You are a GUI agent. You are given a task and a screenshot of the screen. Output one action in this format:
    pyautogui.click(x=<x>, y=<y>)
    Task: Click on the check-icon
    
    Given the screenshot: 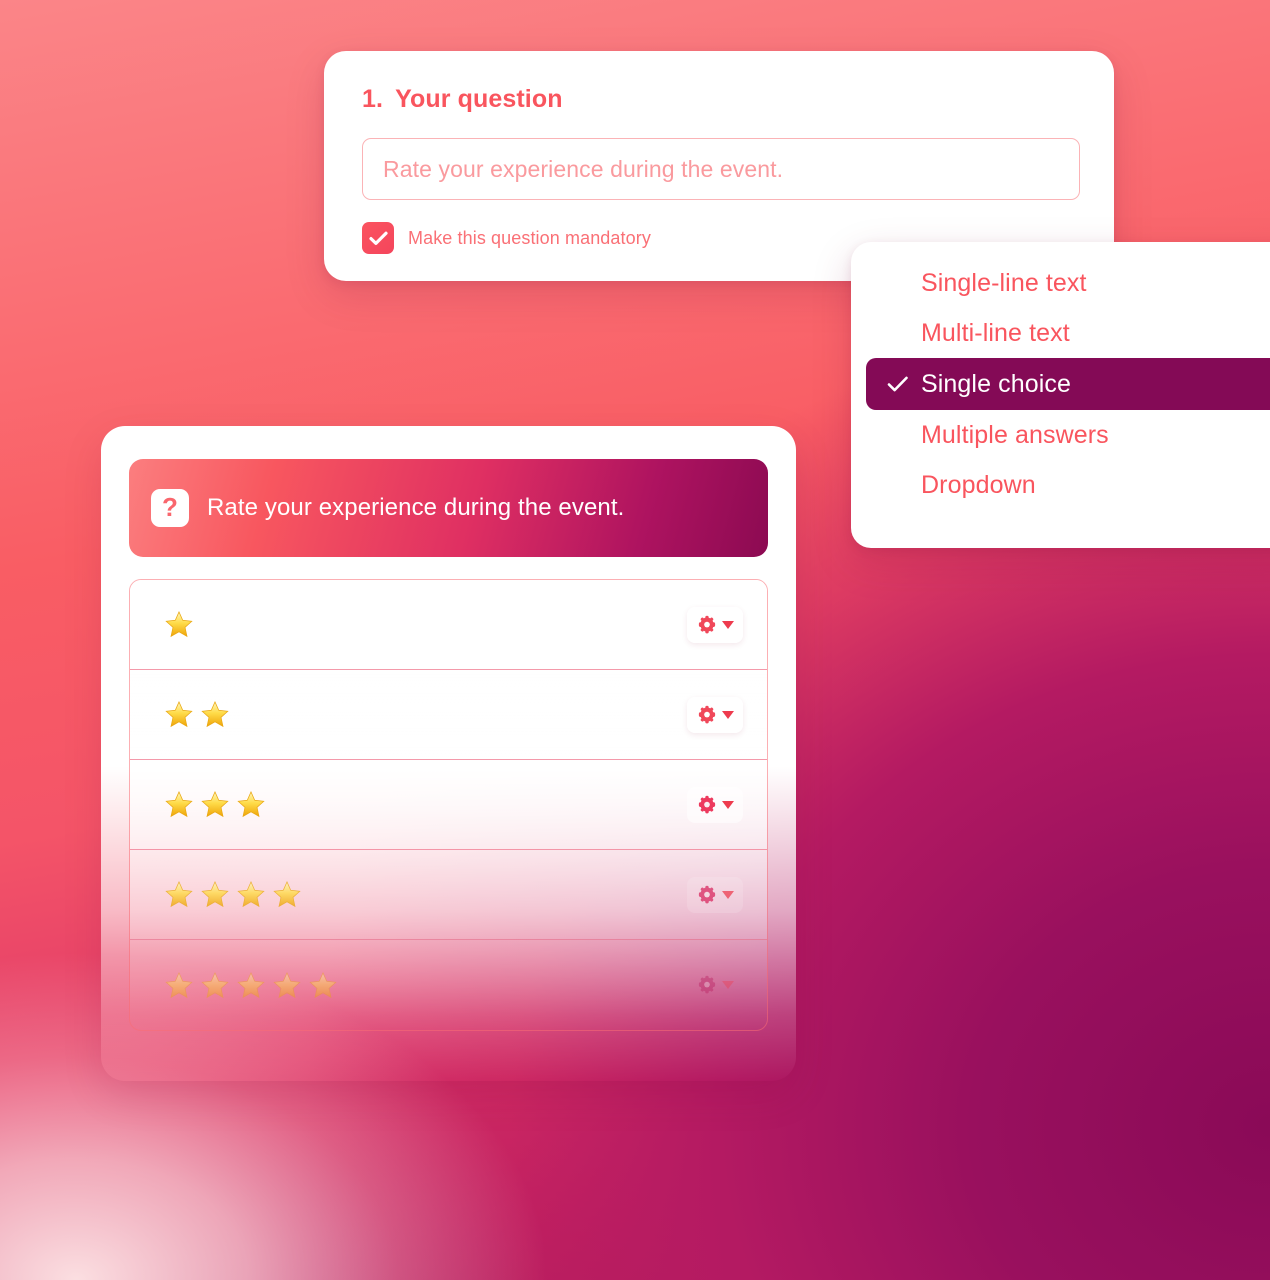 What is the action you would take?
    pyautogui.click(x=898, y=384)
    